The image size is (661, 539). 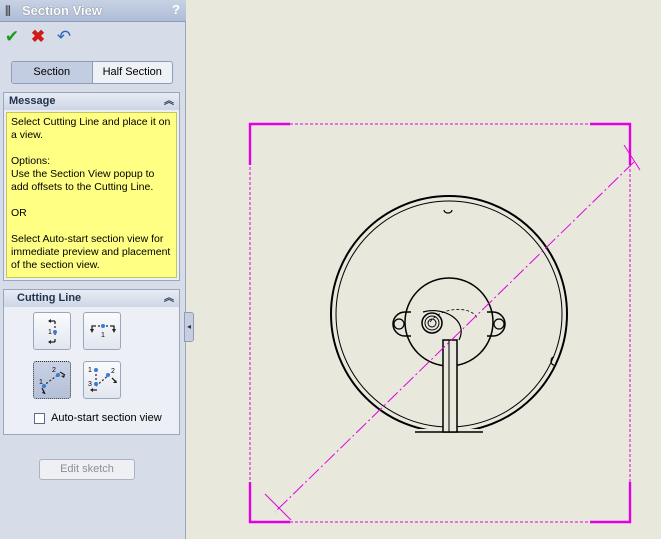 What do you see at coordinates (91, 298) in the screenshot?
I see `cutting-line-header: Cutting Line ︽` at bounding box center [91, 298].